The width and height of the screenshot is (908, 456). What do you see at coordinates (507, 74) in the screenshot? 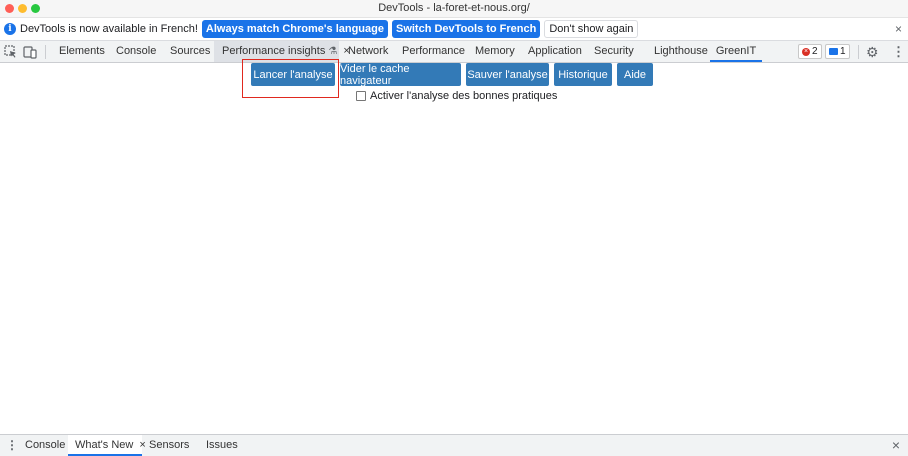
I see `sauver-analyse-button: Sauver l'analyse` at bounding box center [507, 74].